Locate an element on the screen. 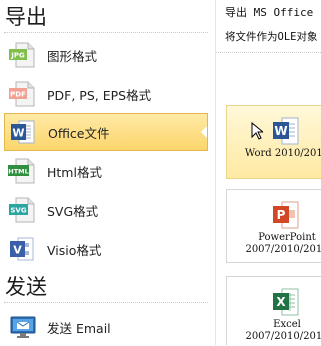 The width and height of the screenshot is (321, 346). jpg-image-icon: JPG is located at coordinates (23, 55).